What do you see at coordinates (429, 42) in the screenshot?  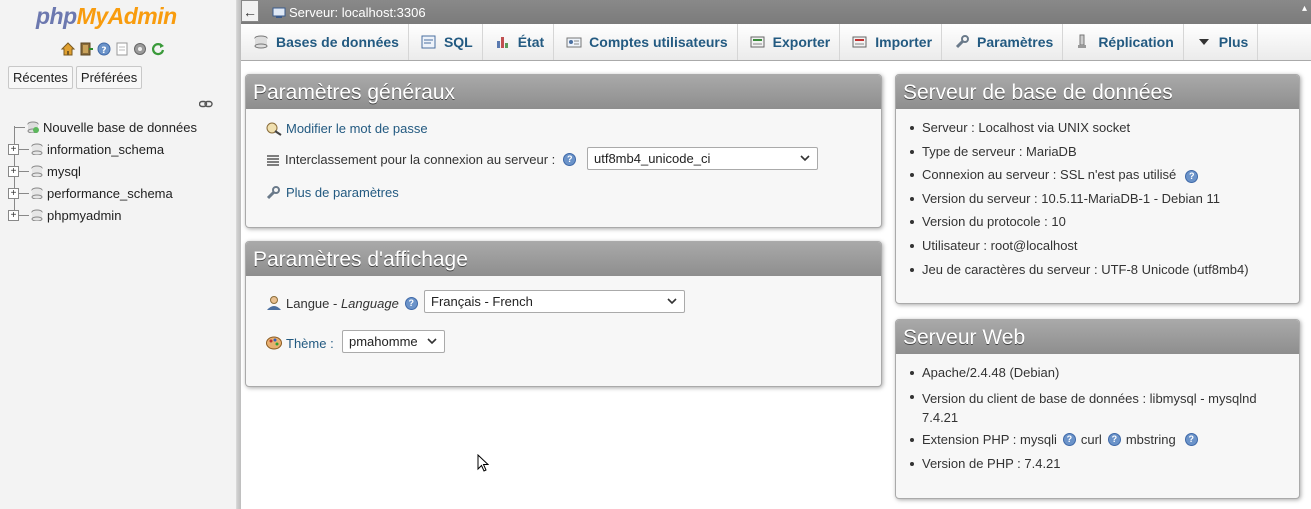 I see `sql-icon` at bounding box center [429, 42].